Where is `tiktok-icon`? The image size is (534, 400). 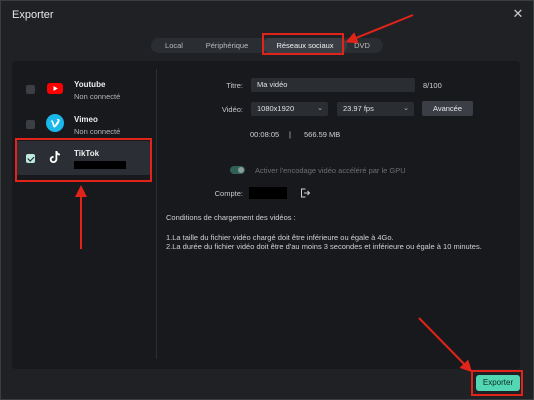
tiktok-icon is located at coordinates (55, 157).